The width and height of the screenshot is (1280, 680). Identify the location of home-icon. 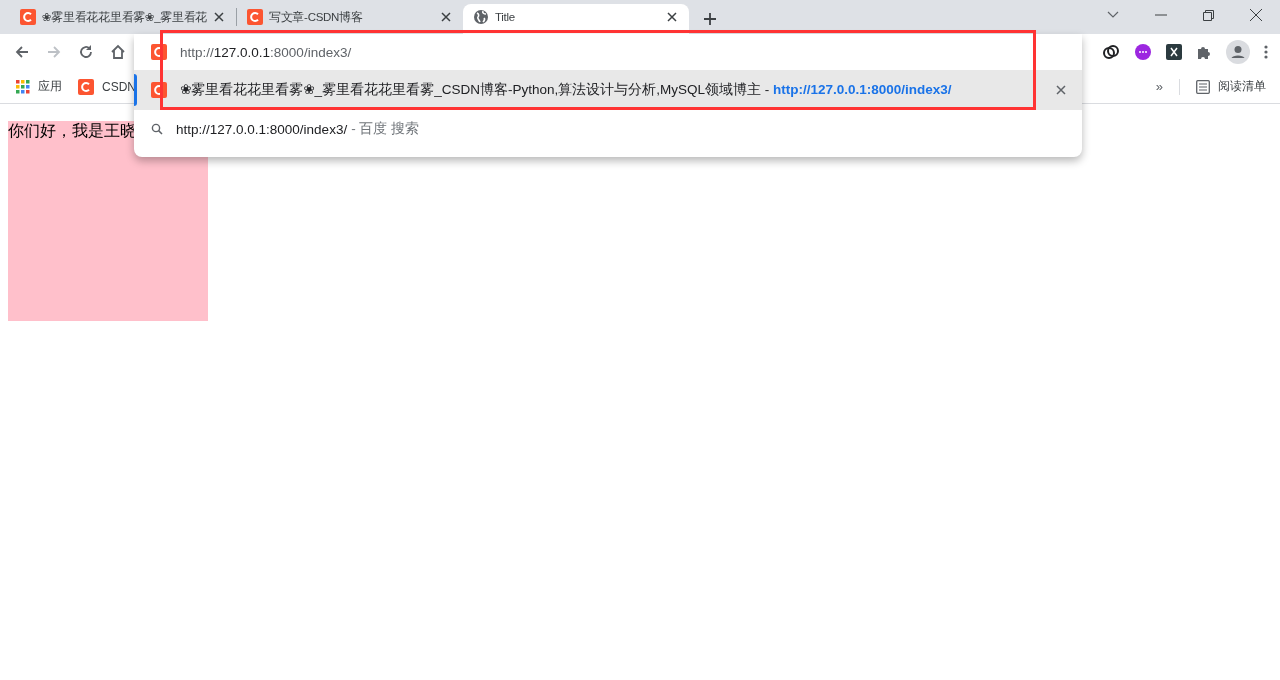
(118, 52).